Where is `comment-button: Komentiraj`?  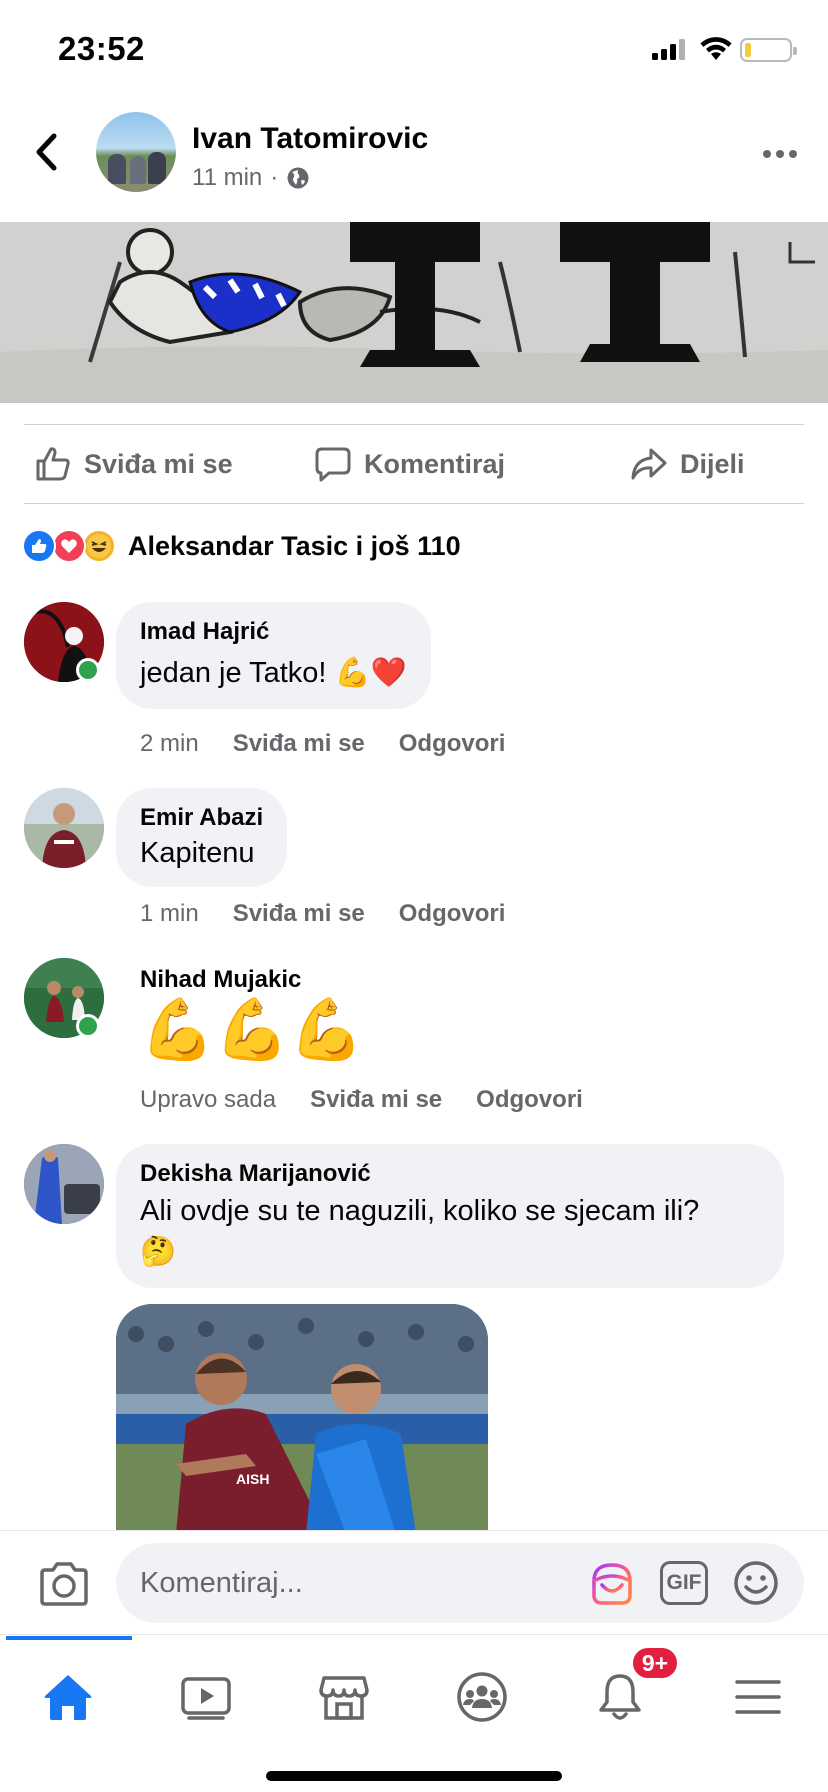 comment-button: Komentiraj is located at coordinates (409, 464).